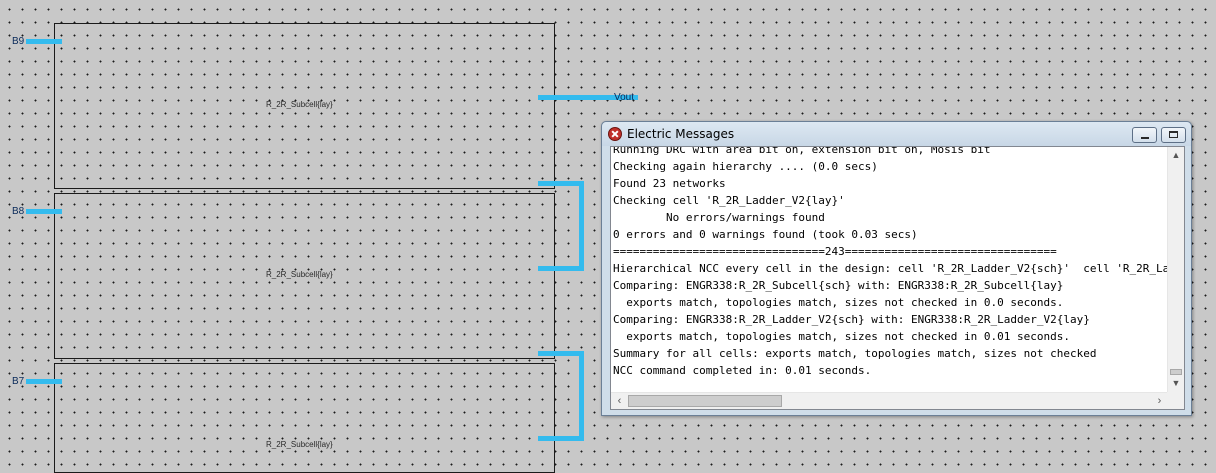  Describe the element at coordinates (581, 226) in the screenshot. I see `connection-wire-1-vertical` at that location.